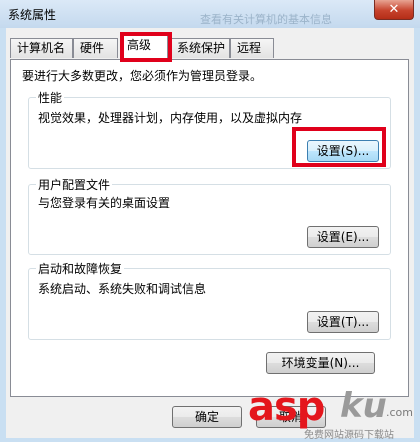  I want to click on tab-remote: 远程, so click(252, 48).